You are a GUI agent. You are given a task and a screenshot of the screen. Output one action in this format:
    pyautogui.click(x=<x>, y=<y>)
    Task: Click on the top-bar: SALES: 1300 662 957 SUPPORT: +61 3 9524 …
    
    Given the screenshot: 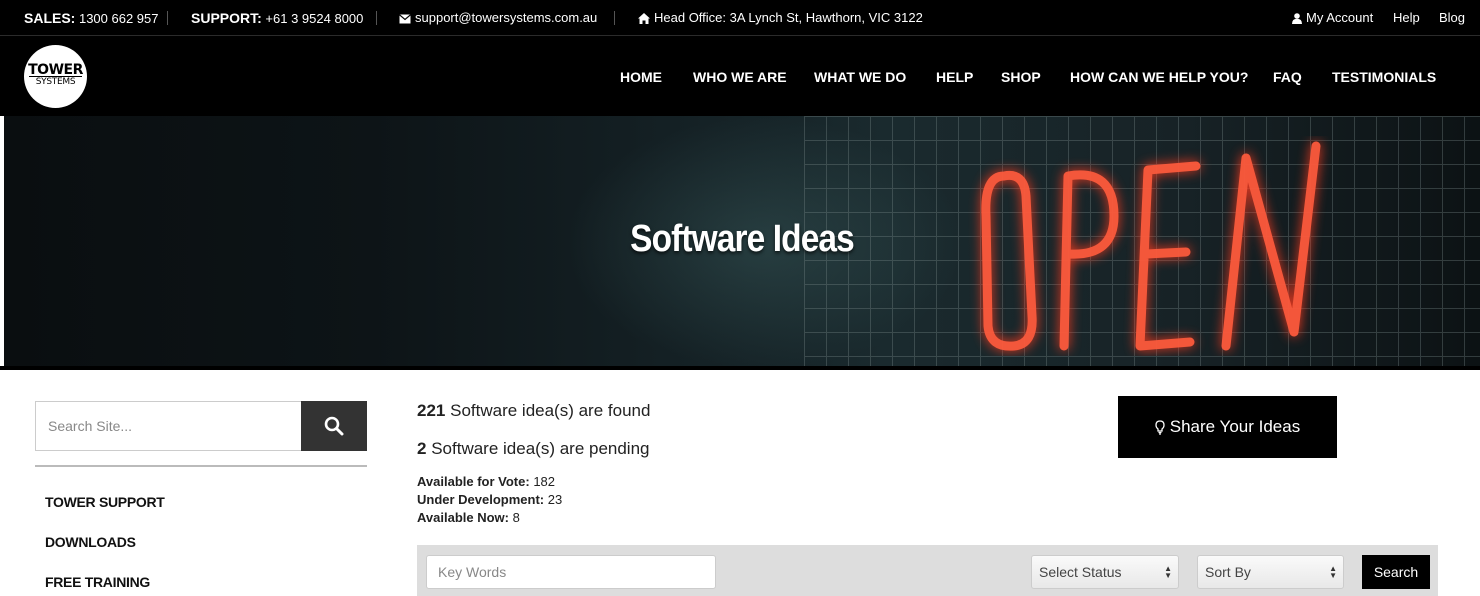 What is the action you would take?
    pyautogui.click(x=740, y=18)
    